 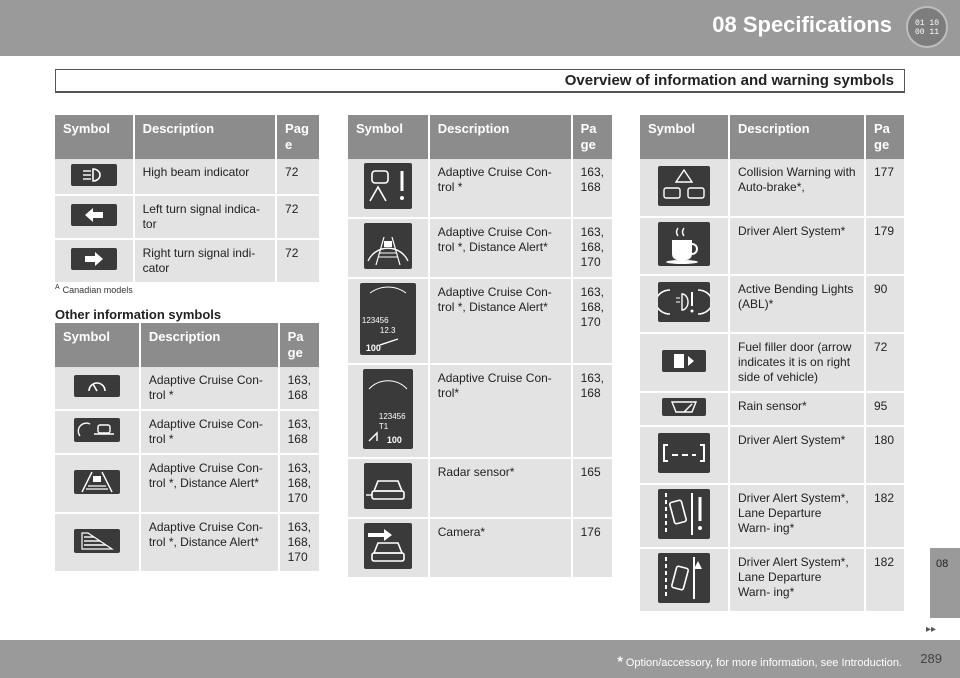 What do you see at coordinates (500, 411) in the screenshot?
I see `row-description: Adaptive Cruise Con- trol*` at bounding box center [500, 411].